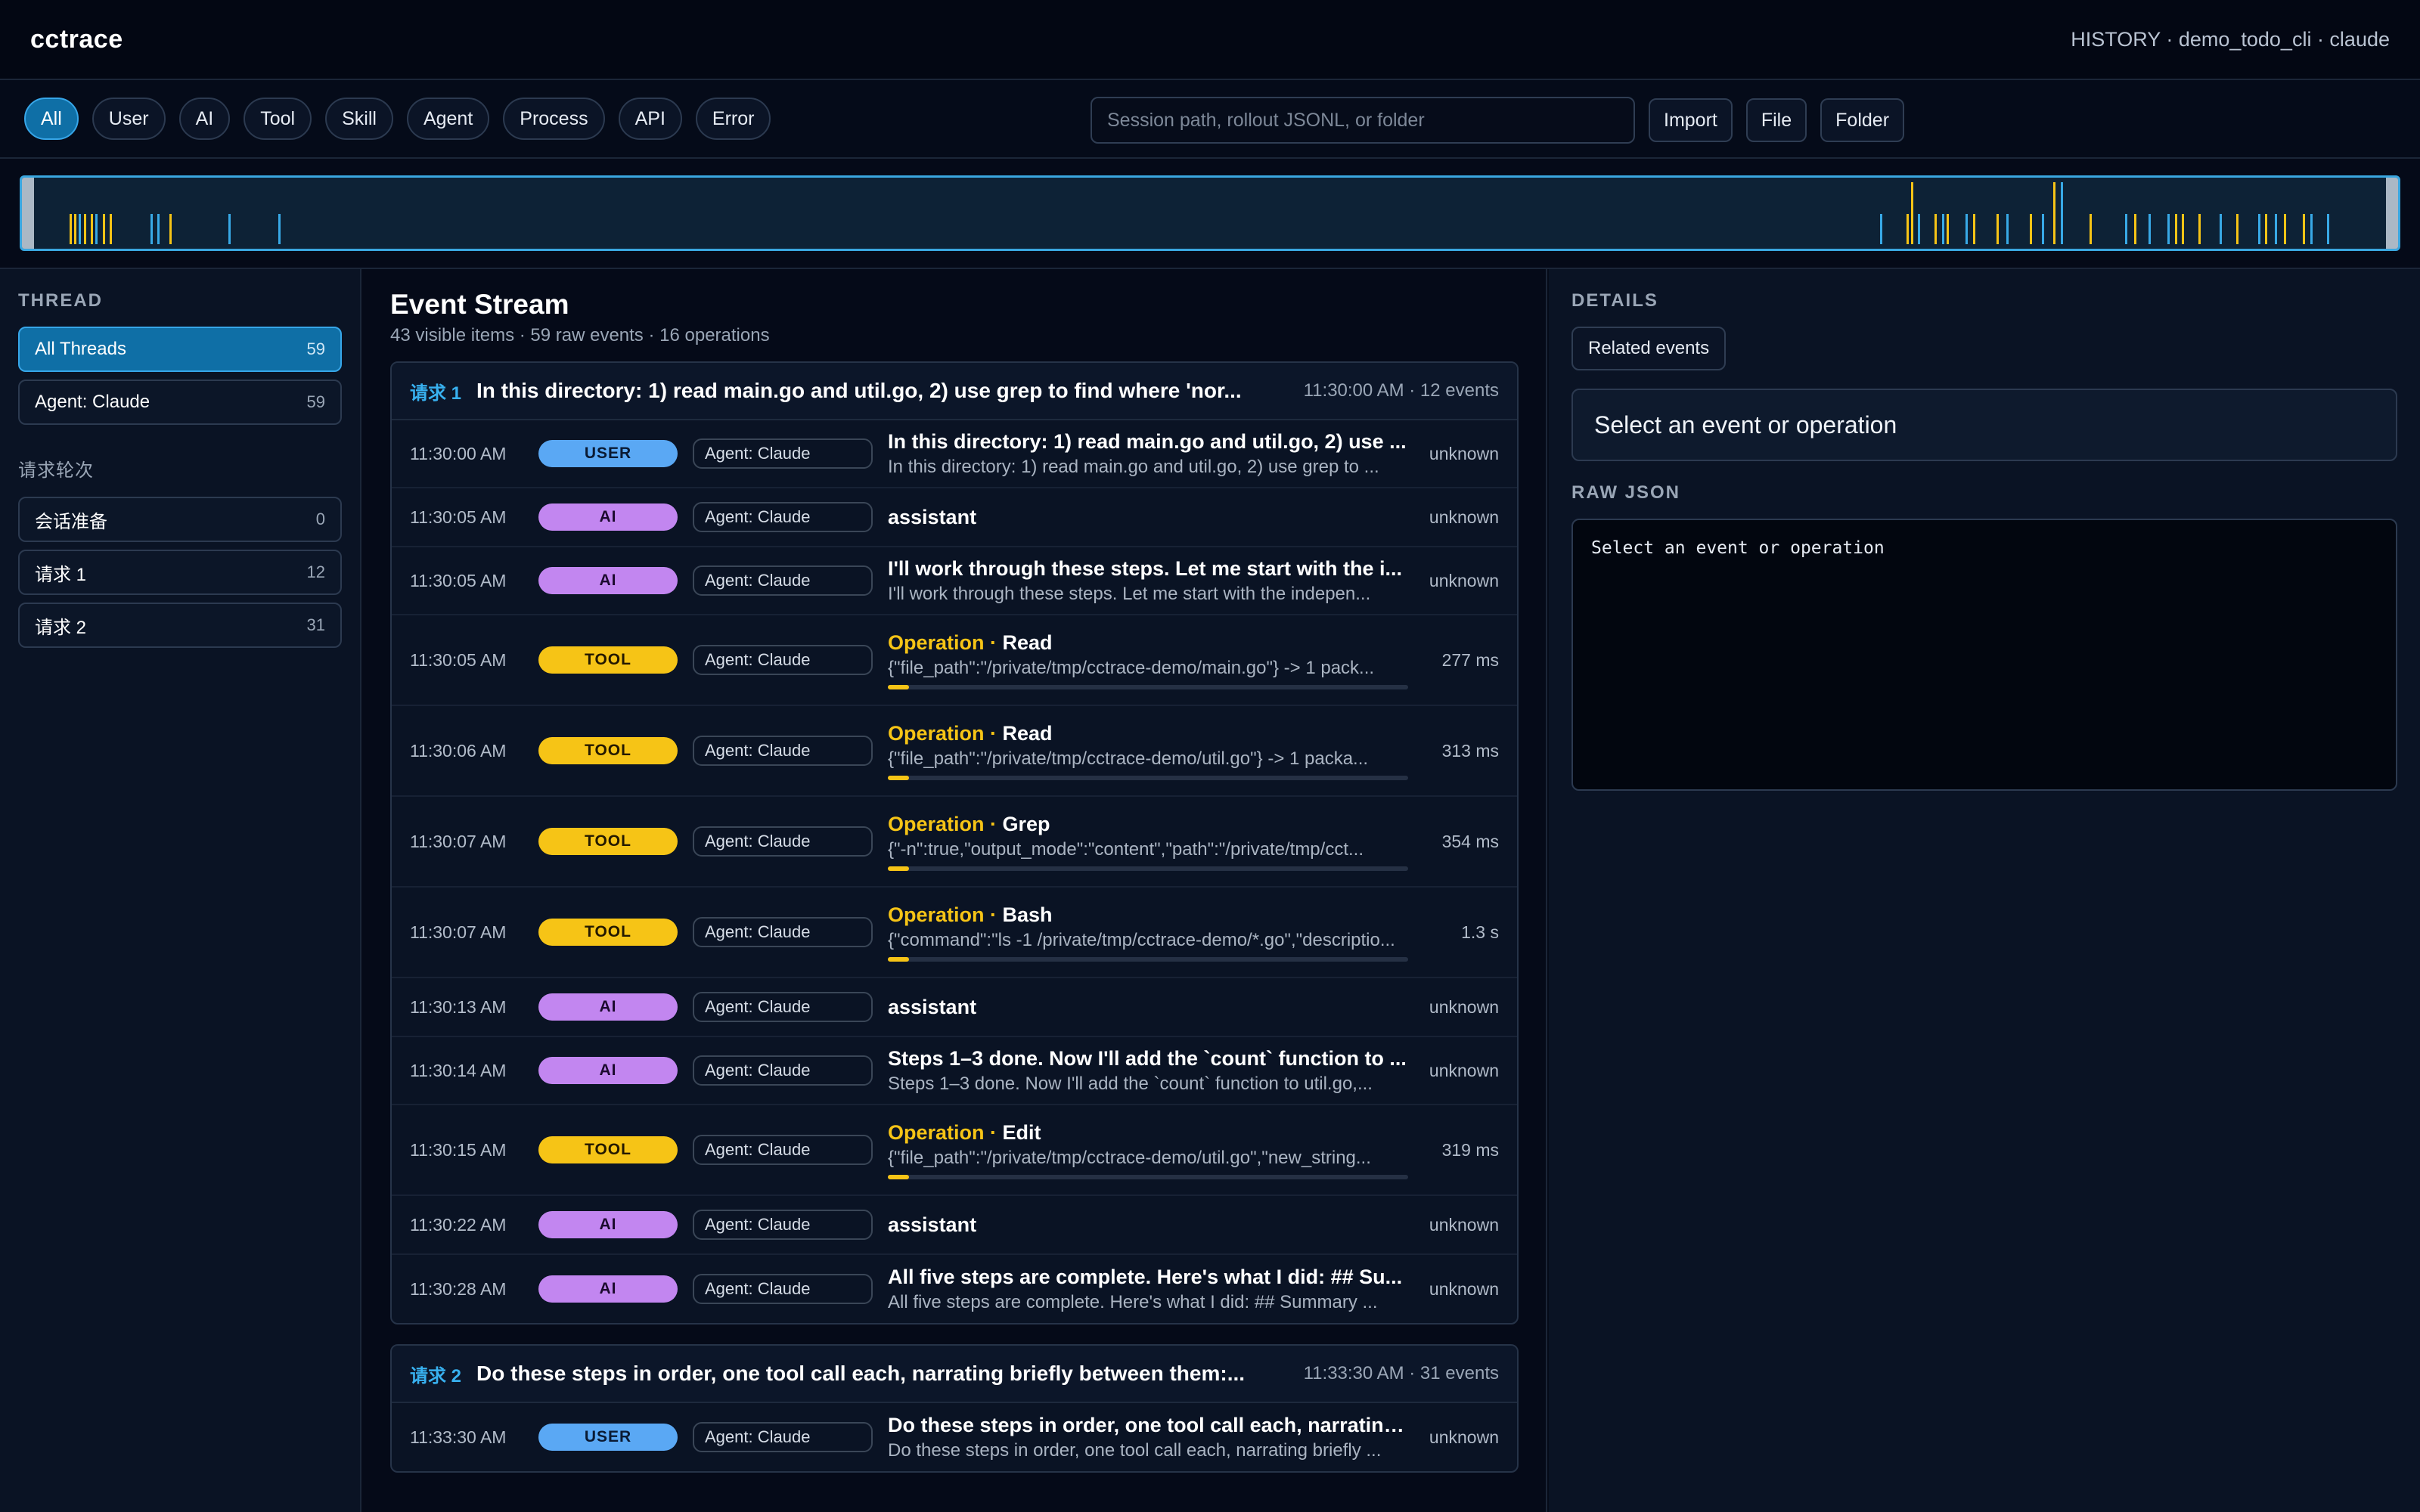 The image size is (2420, 1512). Describe the element at coordinates (1862, 120) in the screenshot. I see `folder-button: Folder` at that location.